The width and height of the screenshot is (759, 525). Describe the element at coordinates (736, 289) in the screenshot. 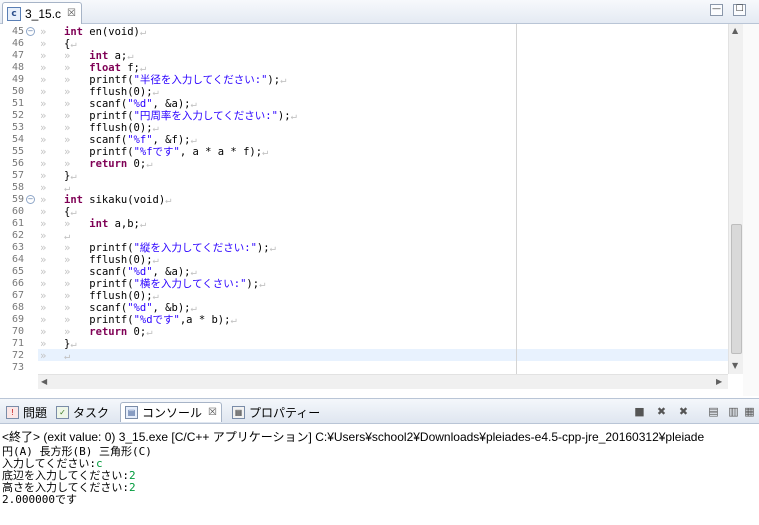

I see `vertical-scroll-thumb` at that location.